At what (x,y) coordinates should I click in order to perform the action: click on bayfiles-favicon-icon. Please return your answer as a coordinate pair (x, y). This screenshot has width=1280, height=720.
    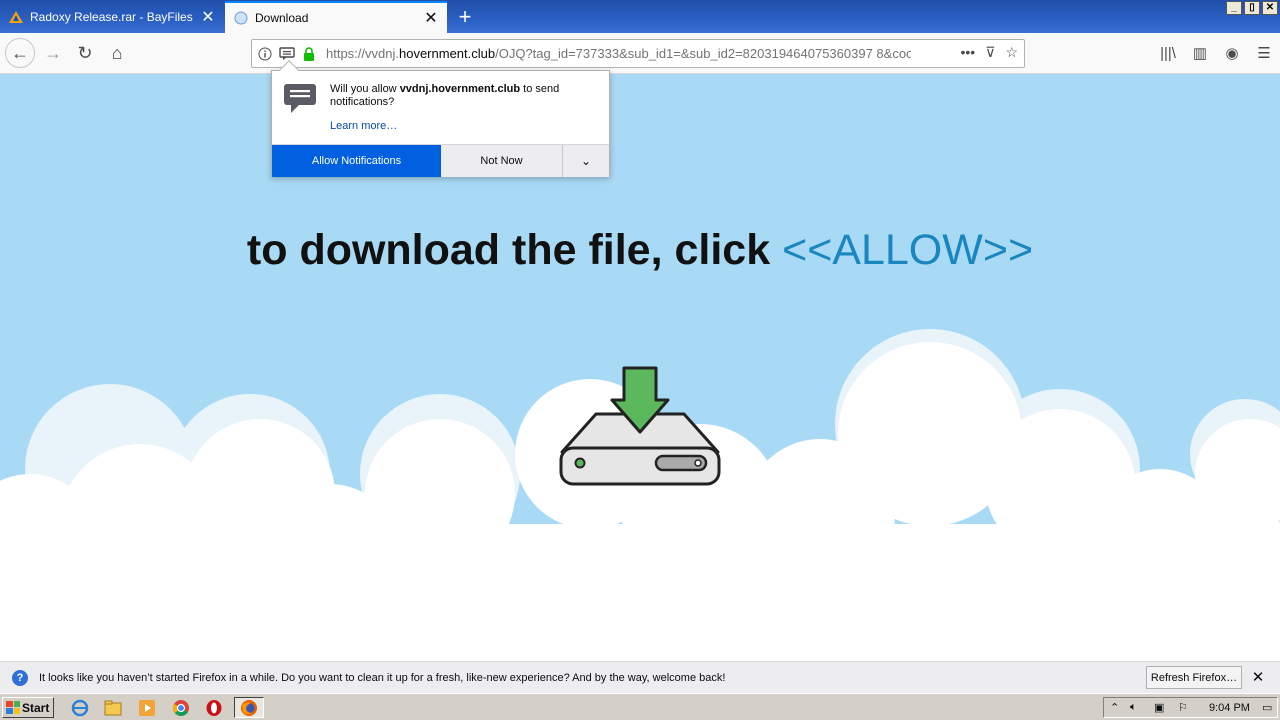
    Looking at the image, I should click on (16, 17).